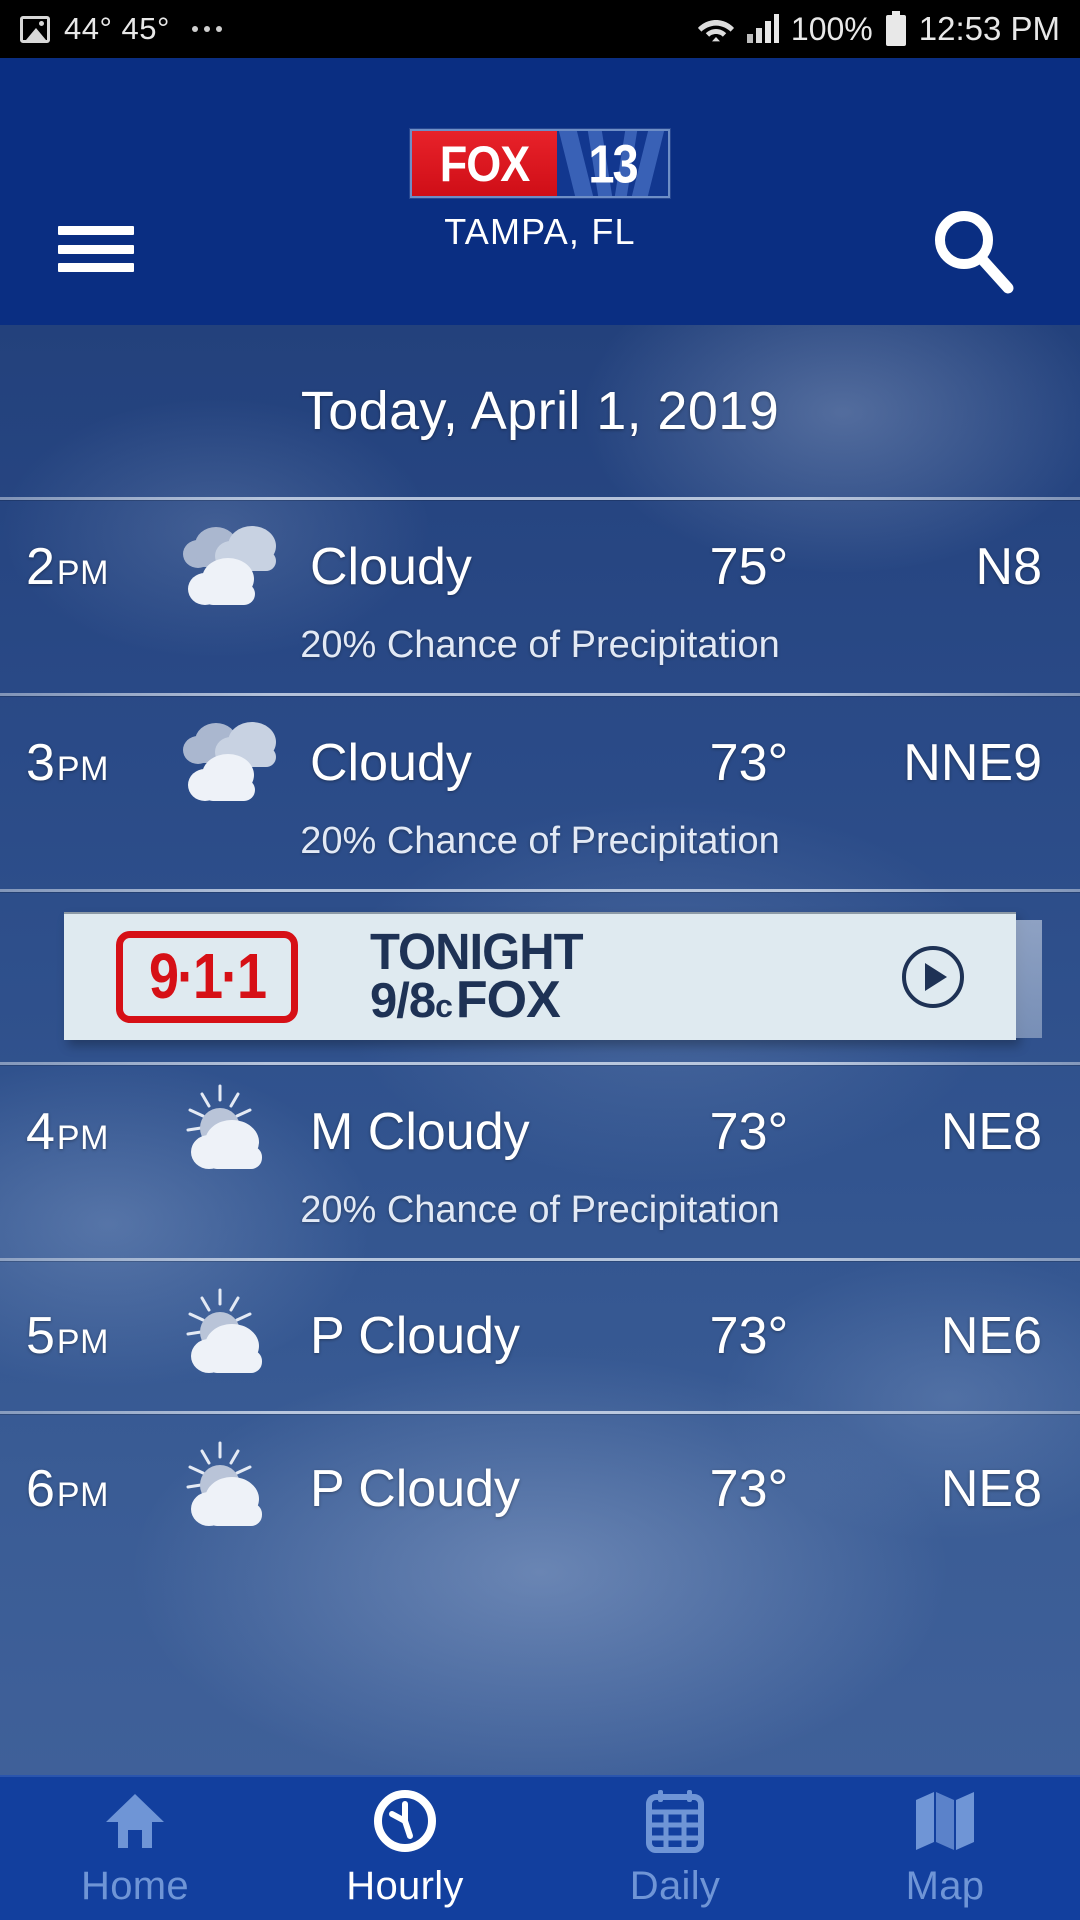  What do you see at coordinates (420, 1132) in the screenshot?
I see `forecast-condition: M Cloudy` at bounding box center [420, 1132].